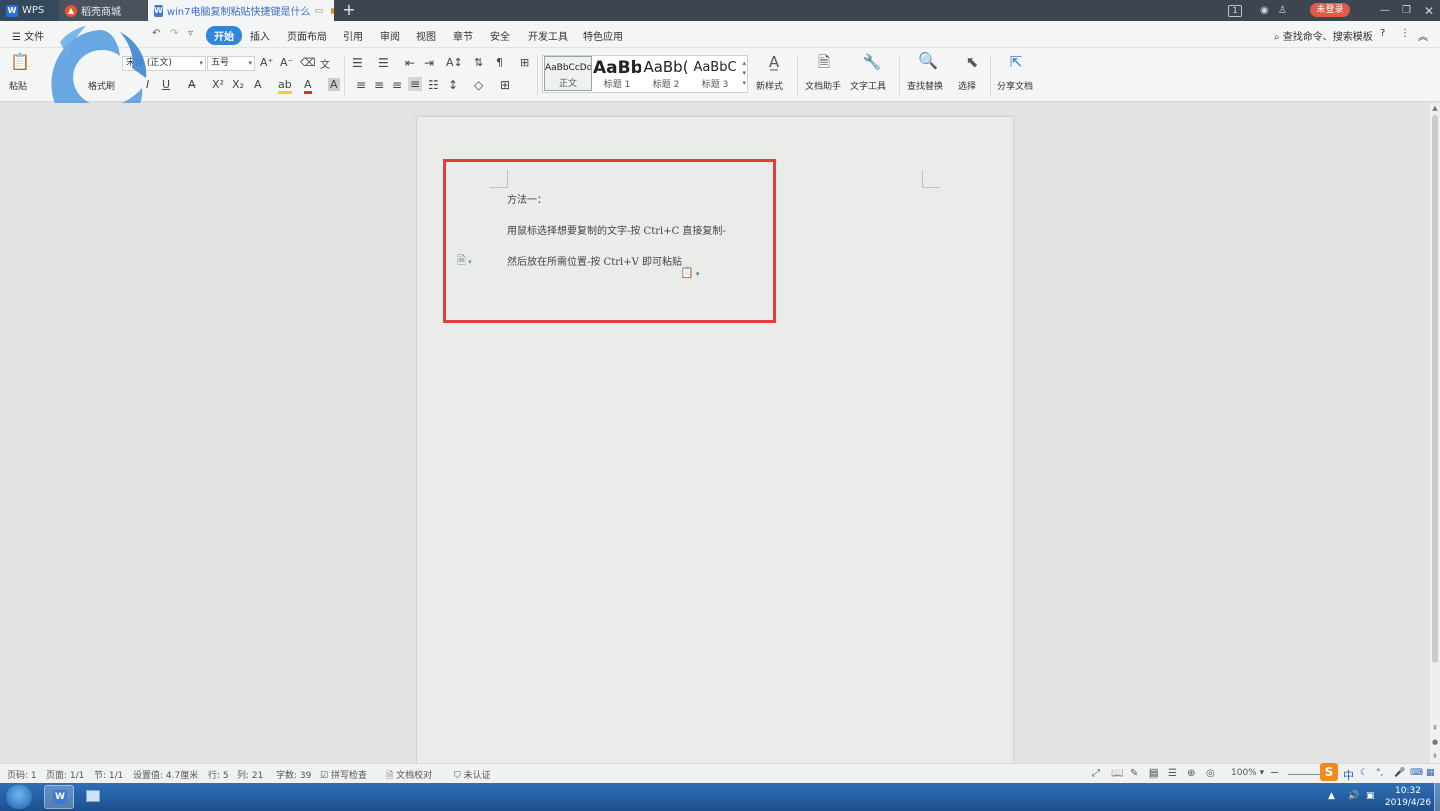 The image size is (1440, 811). Describe the element at coordinates (453, 85) in the screenshot. I see `line-spacing-icon: ↕` at that location.